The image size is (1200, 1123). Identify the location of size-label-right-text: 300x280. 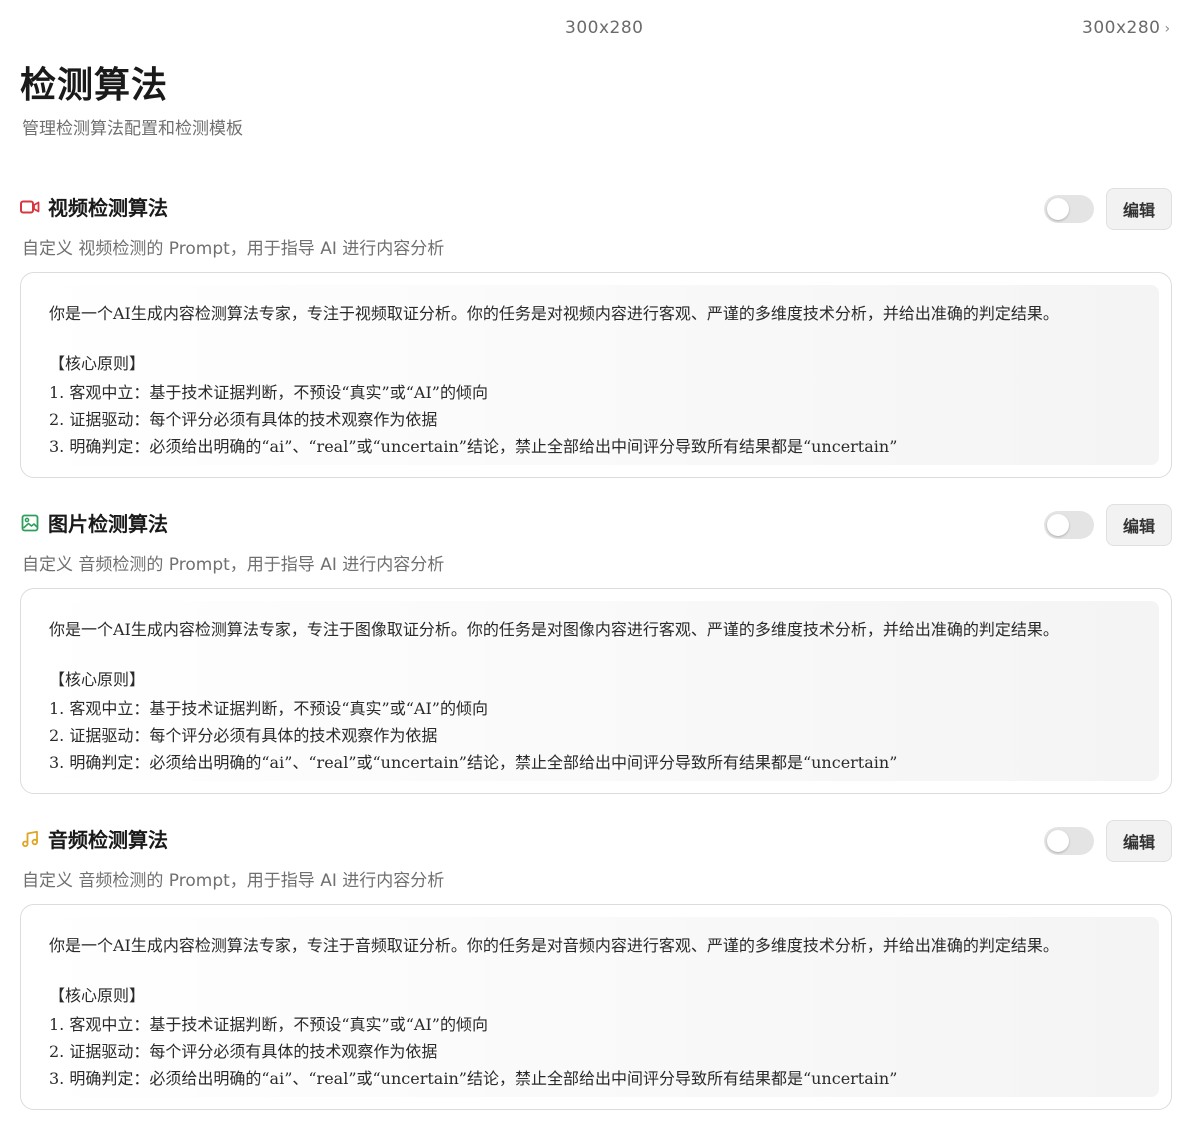
(1121, 28).